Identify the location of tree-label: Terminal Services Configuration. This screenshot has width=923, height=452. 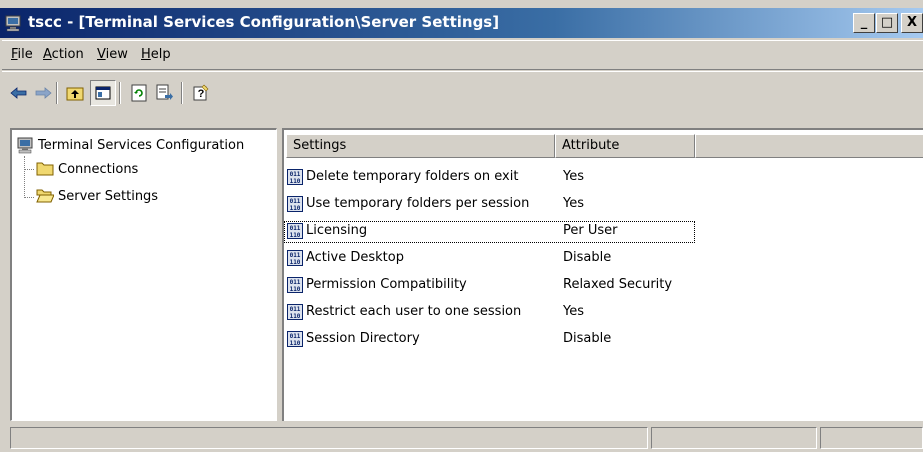
(141, 145).